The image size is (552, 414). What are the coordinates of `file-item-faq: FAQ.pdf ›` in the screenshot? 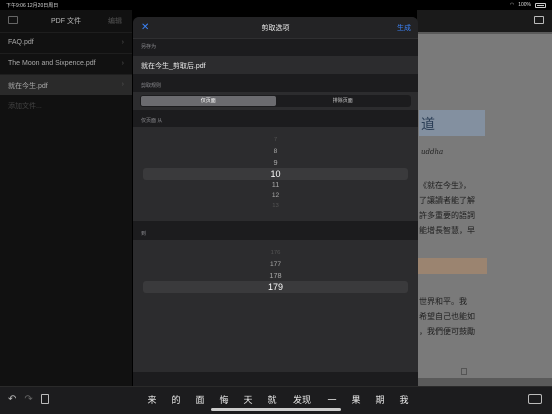 It's located at (66, 42).